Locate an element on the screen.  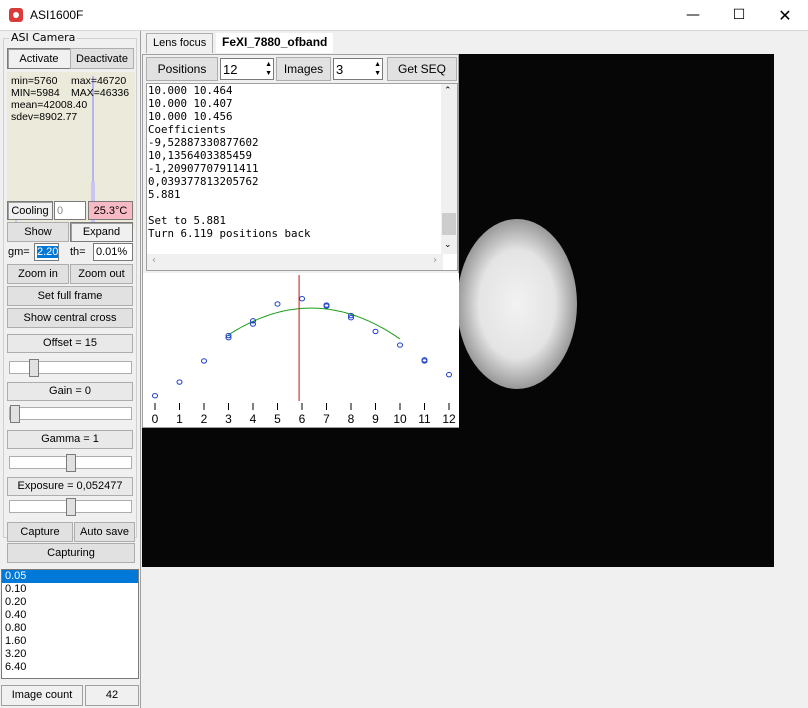
auto-save-button: Auto save is located at coordinates (104, 532).